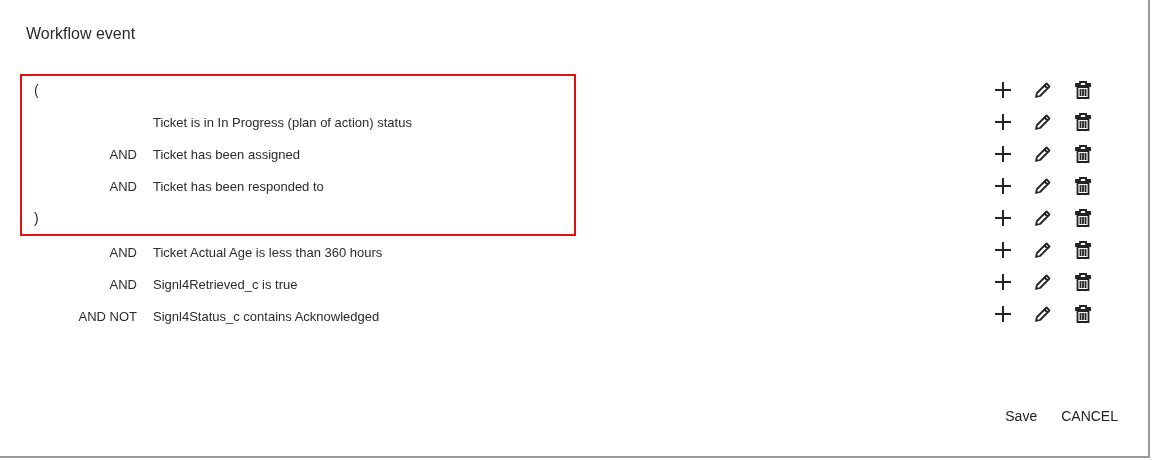 The width and height of the screenshot is (1154, 460). I want to click on operator-label: AND NOT, so click(107, 316).